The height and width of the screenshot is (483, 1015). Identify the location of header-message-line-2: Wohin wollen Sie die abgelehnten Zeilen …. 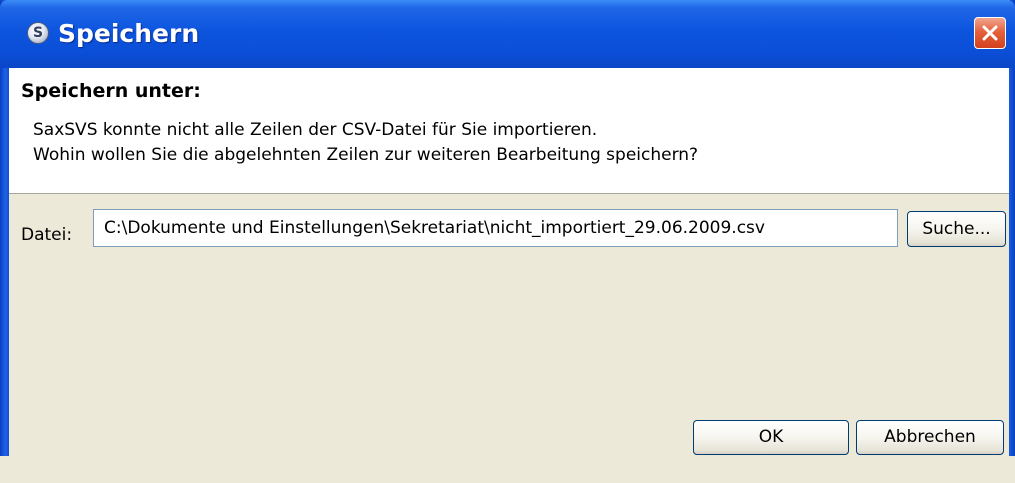
(366, 155).